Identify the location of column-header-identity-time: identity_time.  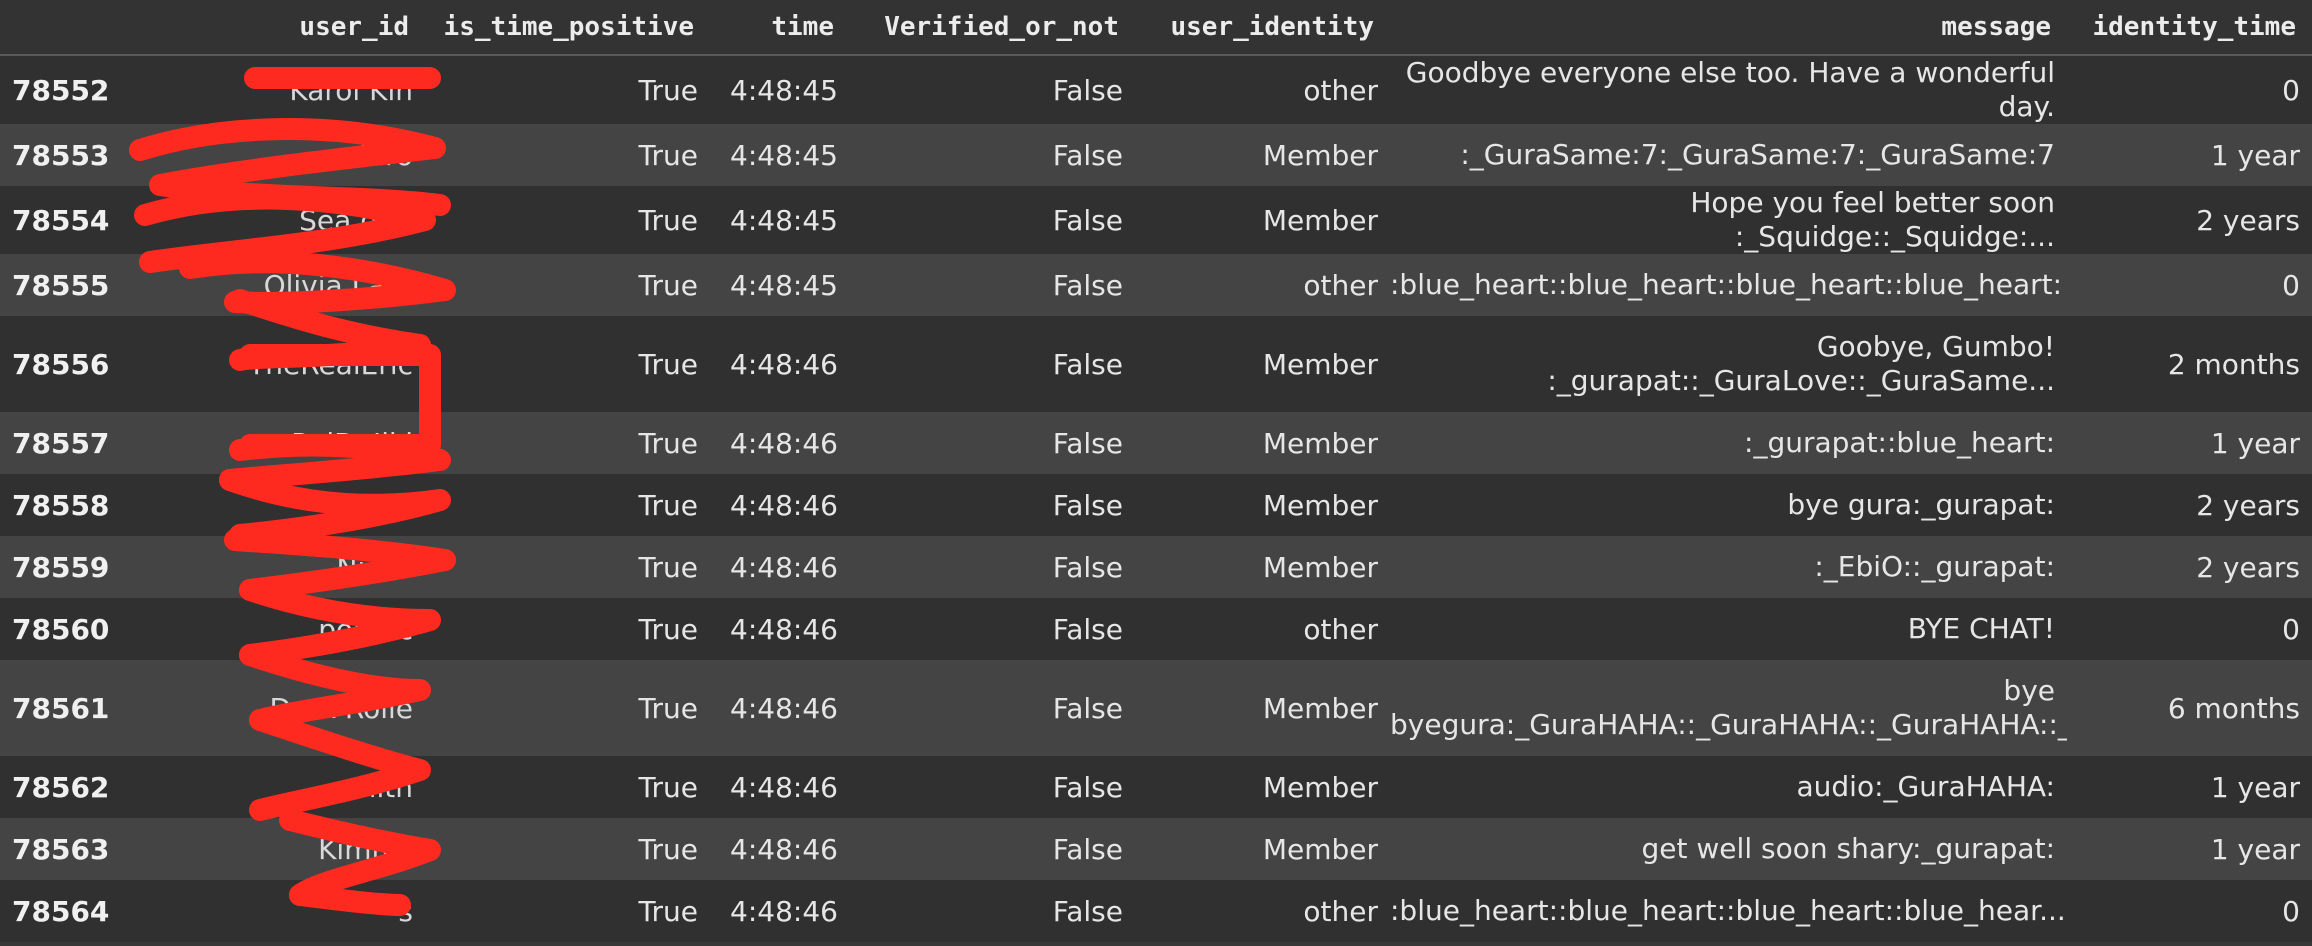
(2189, 28).